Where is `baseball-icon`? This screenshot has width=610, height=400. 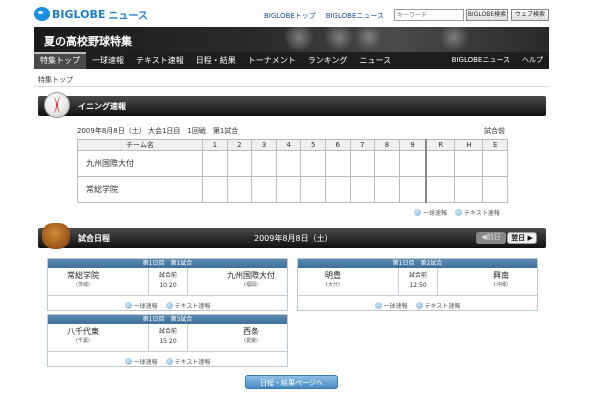
baseball-icon is located at coordinates (57, 105).